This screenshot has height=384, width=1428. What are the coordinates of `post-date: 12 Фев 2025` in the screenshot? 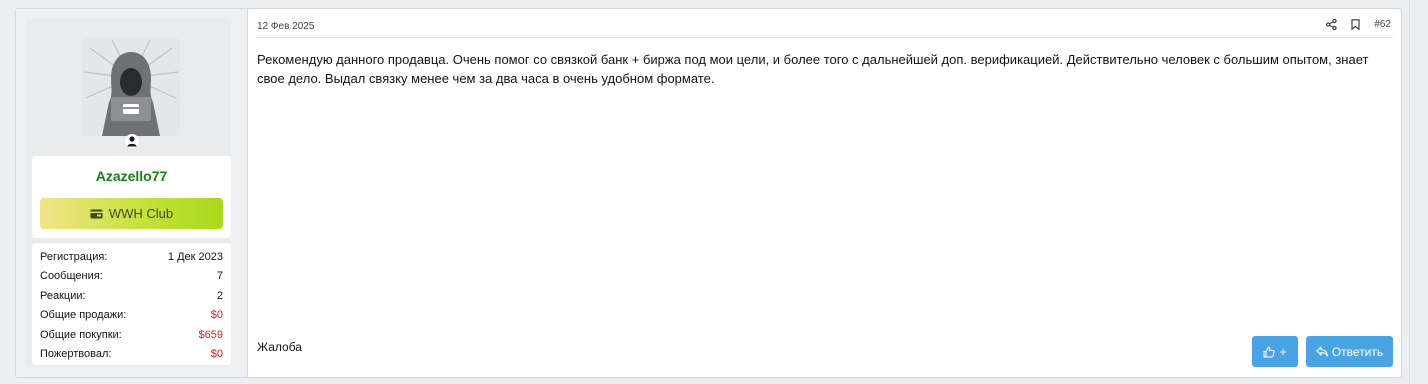 It's located at (285, 26).